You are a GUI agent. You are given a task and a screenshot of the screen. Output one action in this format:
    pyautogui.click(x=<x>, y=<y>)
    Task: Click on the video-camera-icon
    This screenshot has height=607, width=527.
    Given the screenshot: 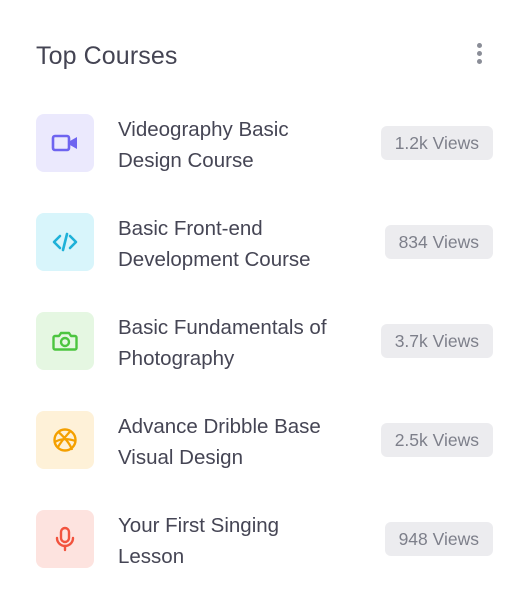 What is the action you would take?
    pyautogui.click(x=64, y=143)
    